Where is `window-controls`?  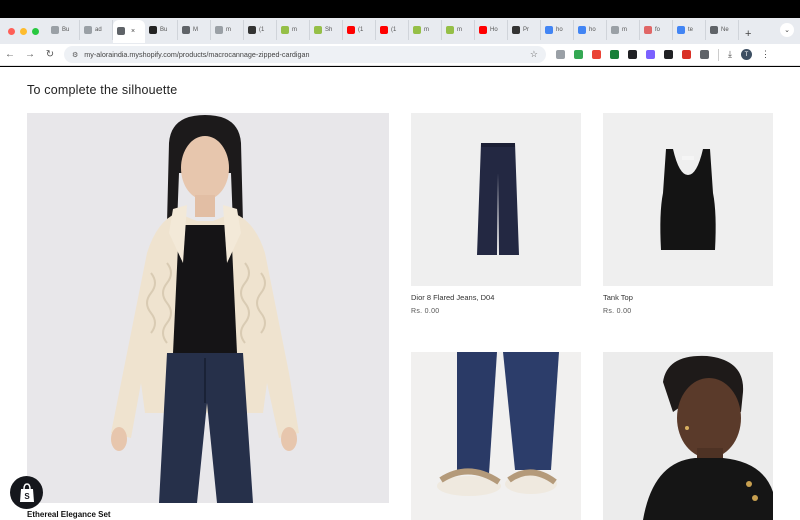
window-controls is located at coordinates (23, 36).